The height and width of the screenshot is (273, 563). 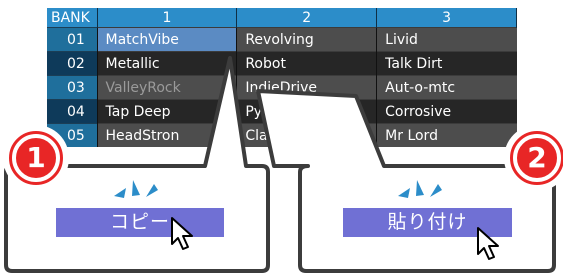 I want to click on step-2-badge: 2, so click(x=534, y=158).